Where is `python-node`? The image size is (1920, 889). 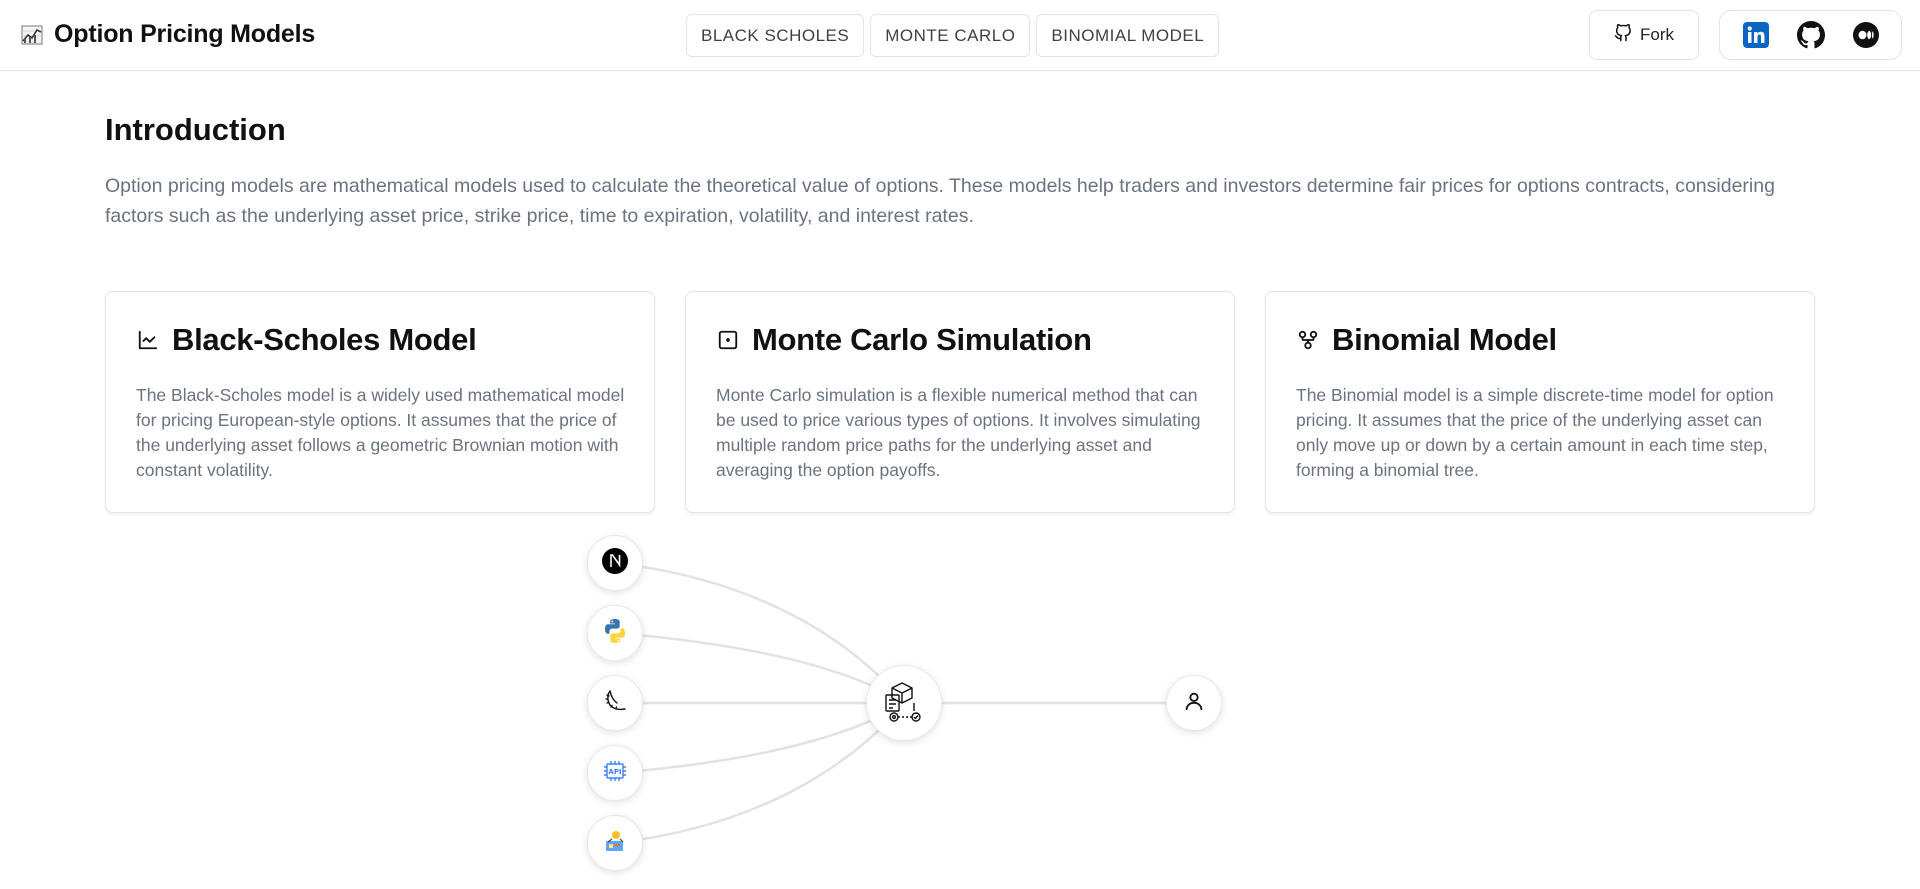
python-node is located at coordinates (615, 633).